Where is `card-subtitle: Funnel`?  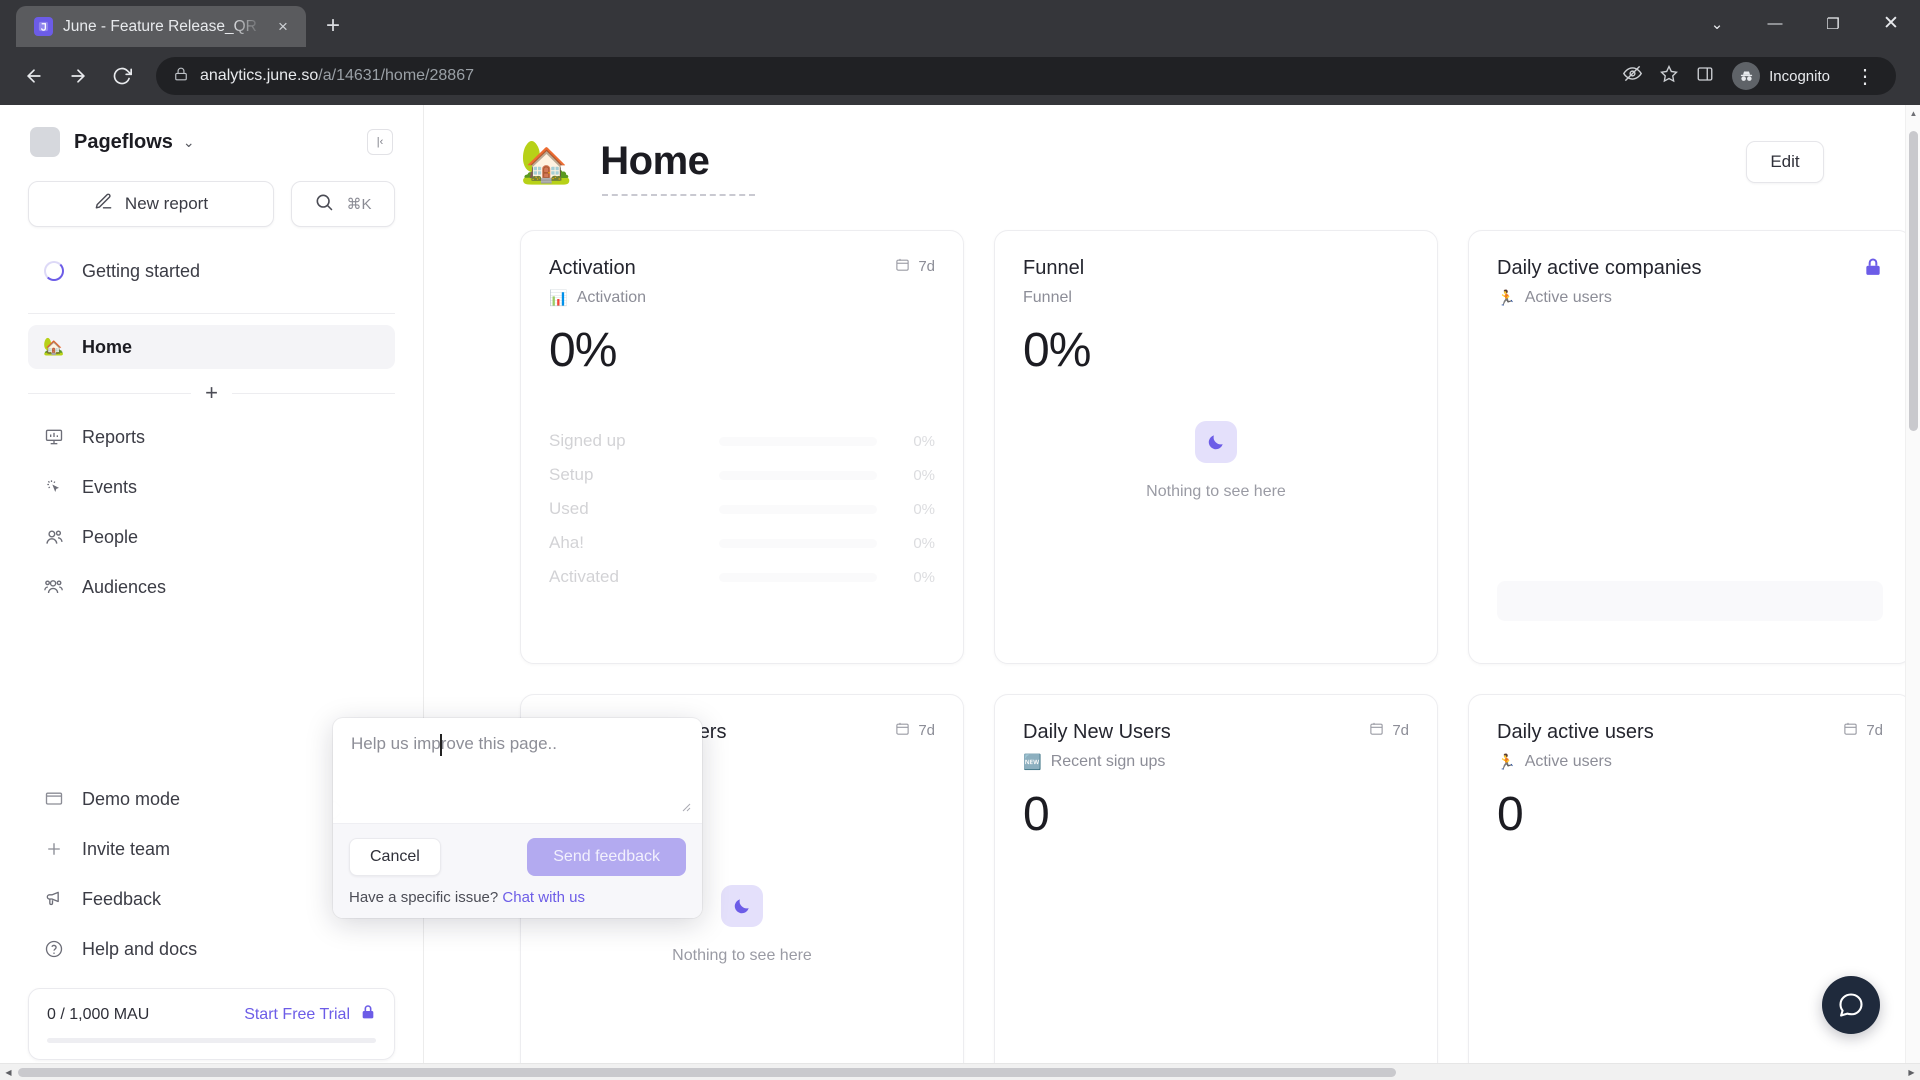
card-subtitle: Funnel is located at coordinates (1047, 297).